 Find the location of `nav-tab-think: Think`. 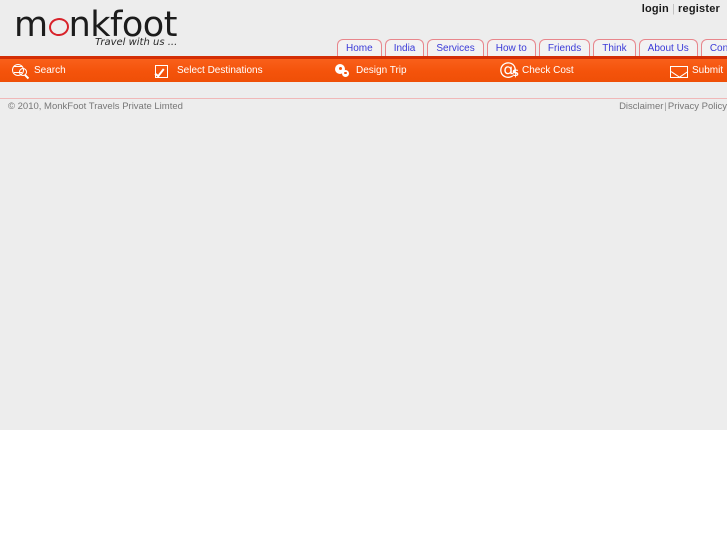

nav-tab-think: Think is located at coordinates (614, 47).